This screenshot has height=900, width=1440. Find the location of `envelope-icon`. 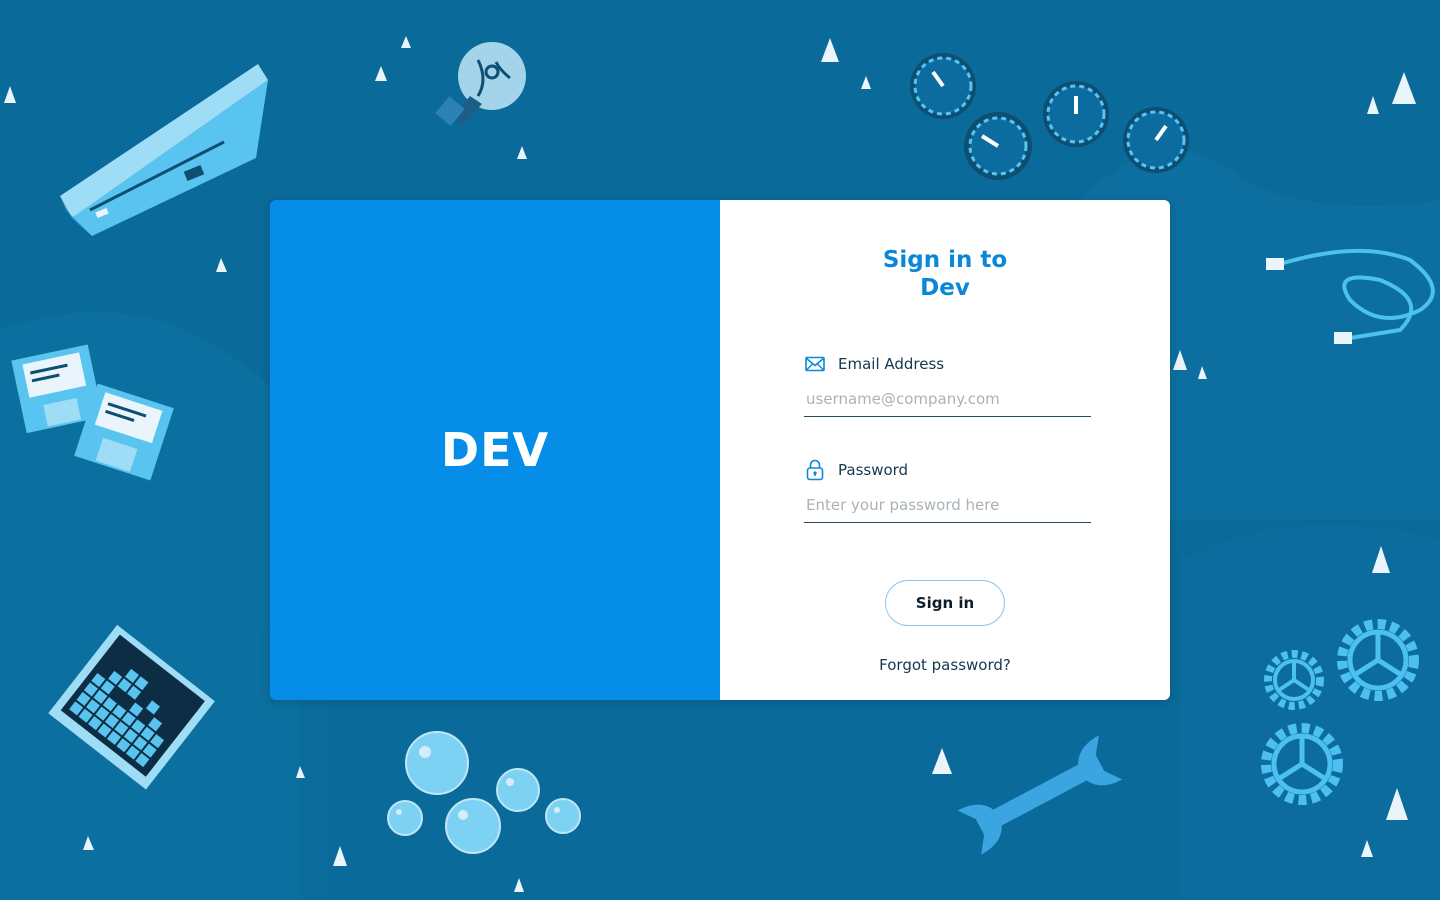

envelope-icon is located at coordinates (815, 364).